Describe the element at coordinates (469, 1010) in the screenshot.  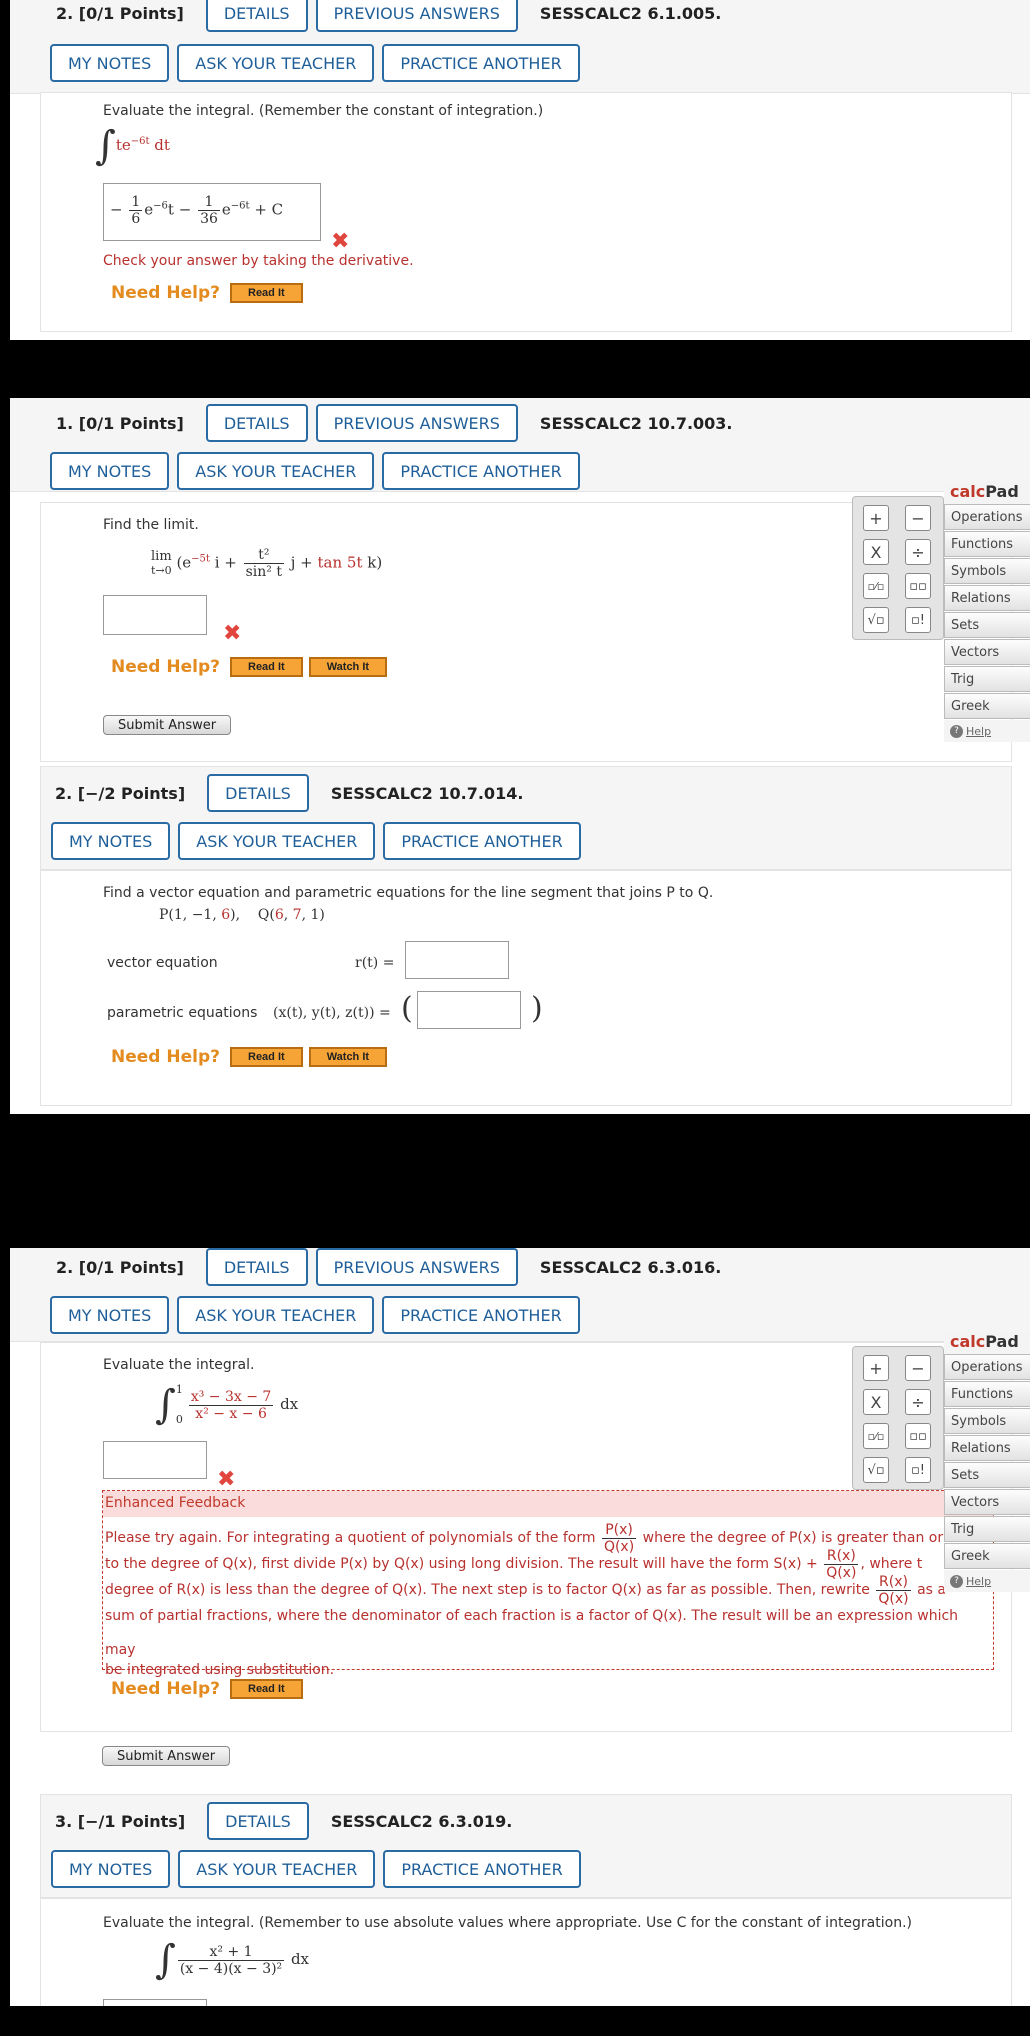
I see `parametric-equations-input` at that location.